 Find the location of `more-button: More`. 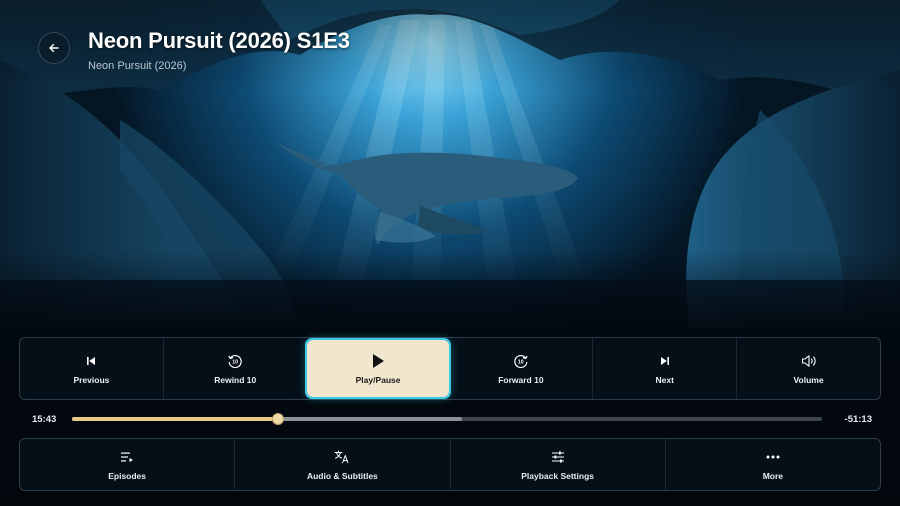

more-button: More is located at coordinates (772, 464).